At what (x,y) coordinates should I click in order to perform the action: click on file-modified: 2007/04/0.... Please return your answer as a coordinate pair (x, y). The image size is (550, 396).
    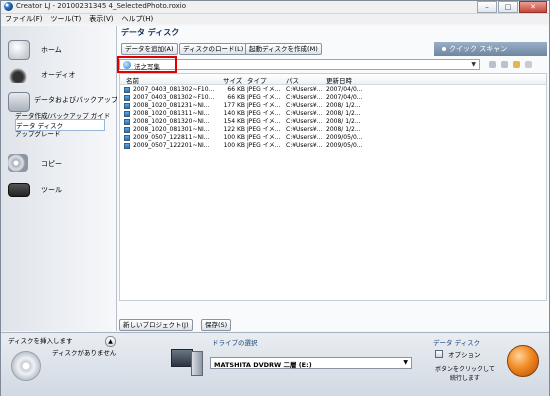
    Looking at the image, I should click on (344, 97).